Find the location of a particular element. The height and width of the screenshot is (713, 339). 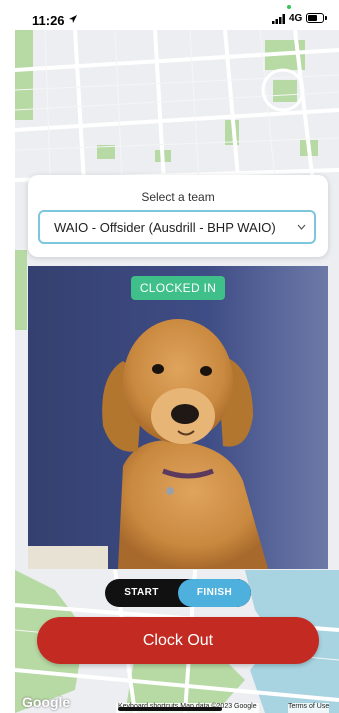

location-arrow-icon is located at coordinates (73, 19).